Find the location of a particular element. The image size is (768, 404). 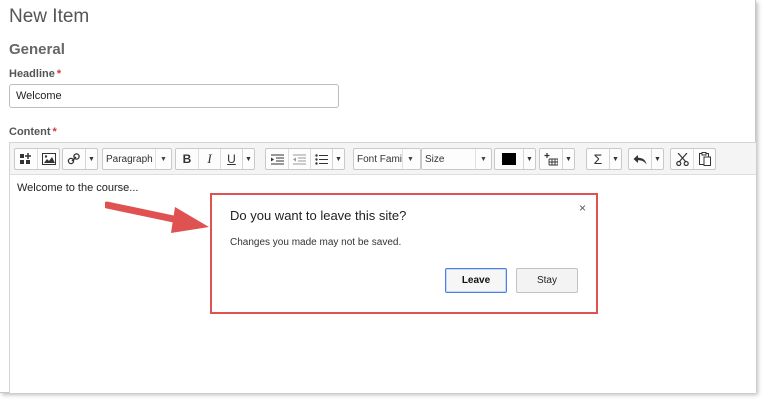

cut-icon is located at coordinates (682, 159).